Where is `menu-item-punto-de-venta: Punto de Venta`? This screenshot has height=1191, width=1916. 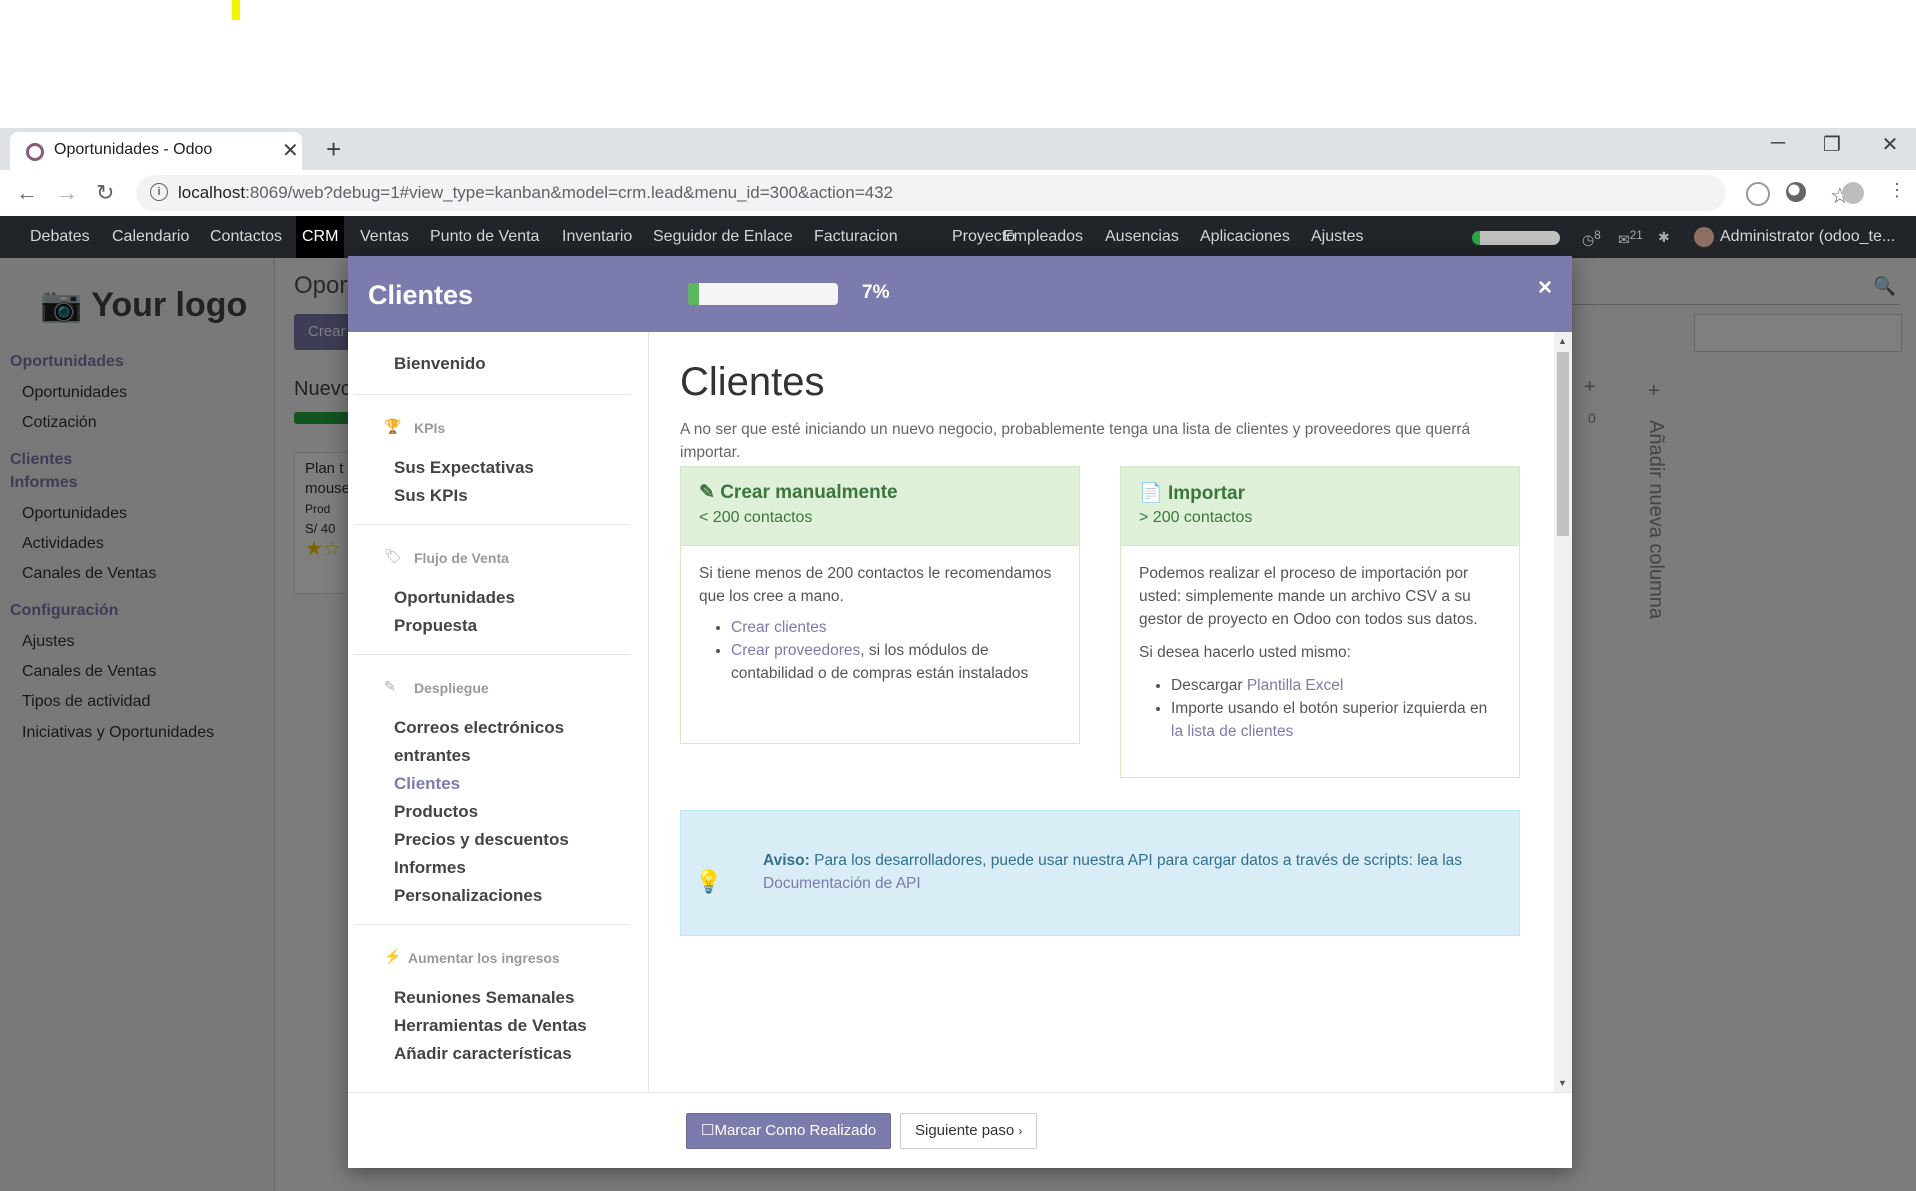
menu-item-punto-de-venta: Punto de Venta is located at coordinates (484, 237).